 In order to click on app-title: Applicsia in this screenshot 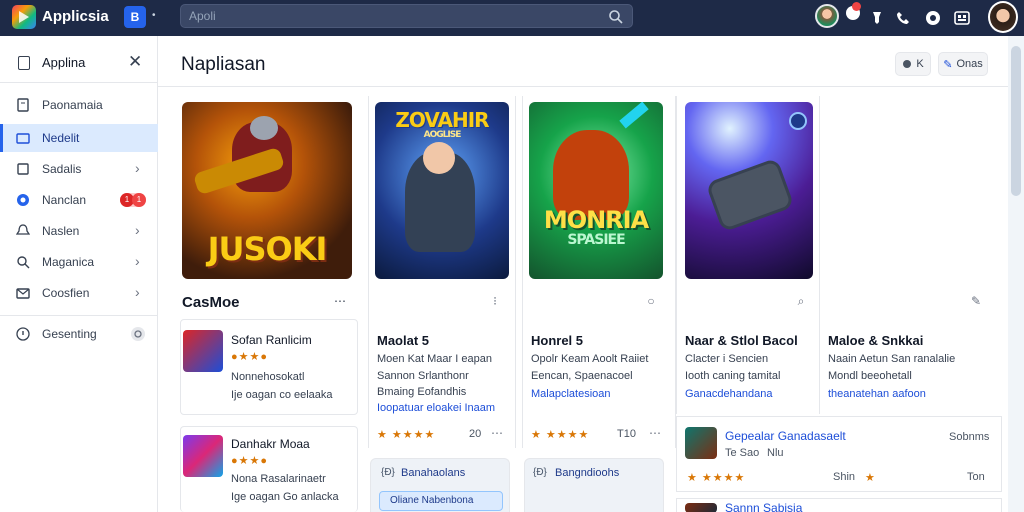, I will do `click(75, 16)`.